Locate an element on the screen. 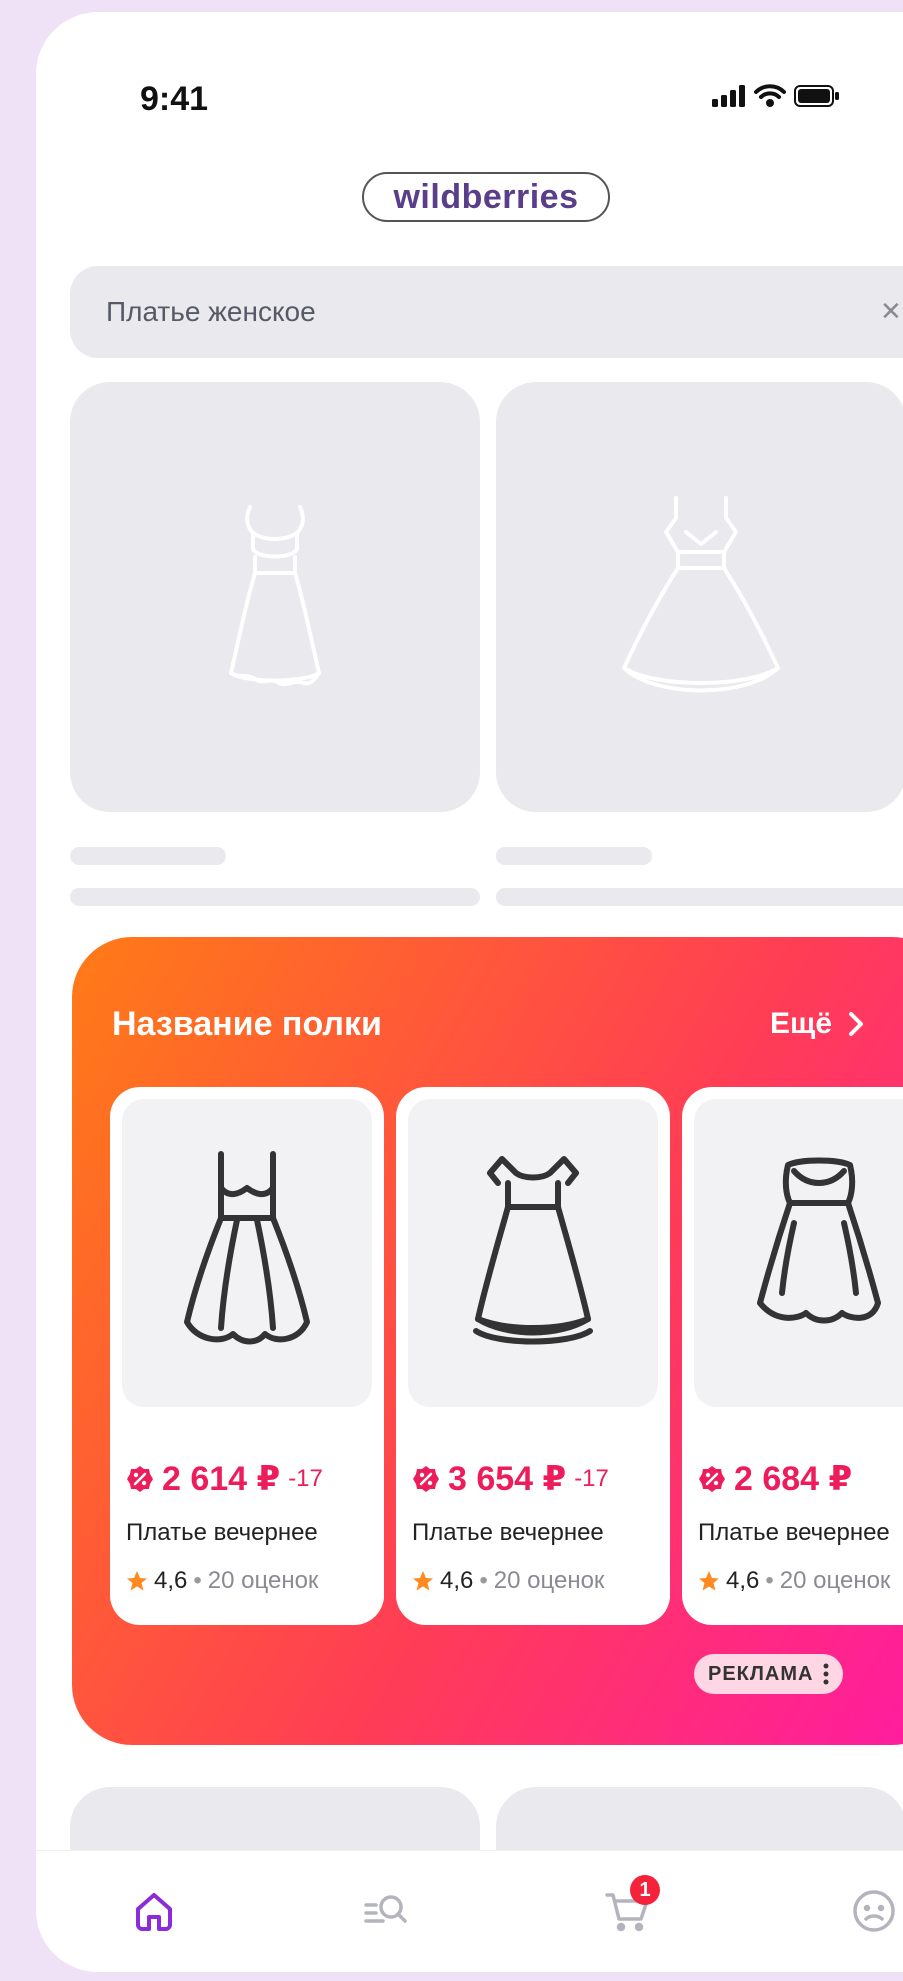  home-icon is located at coordinates (154, 1912).